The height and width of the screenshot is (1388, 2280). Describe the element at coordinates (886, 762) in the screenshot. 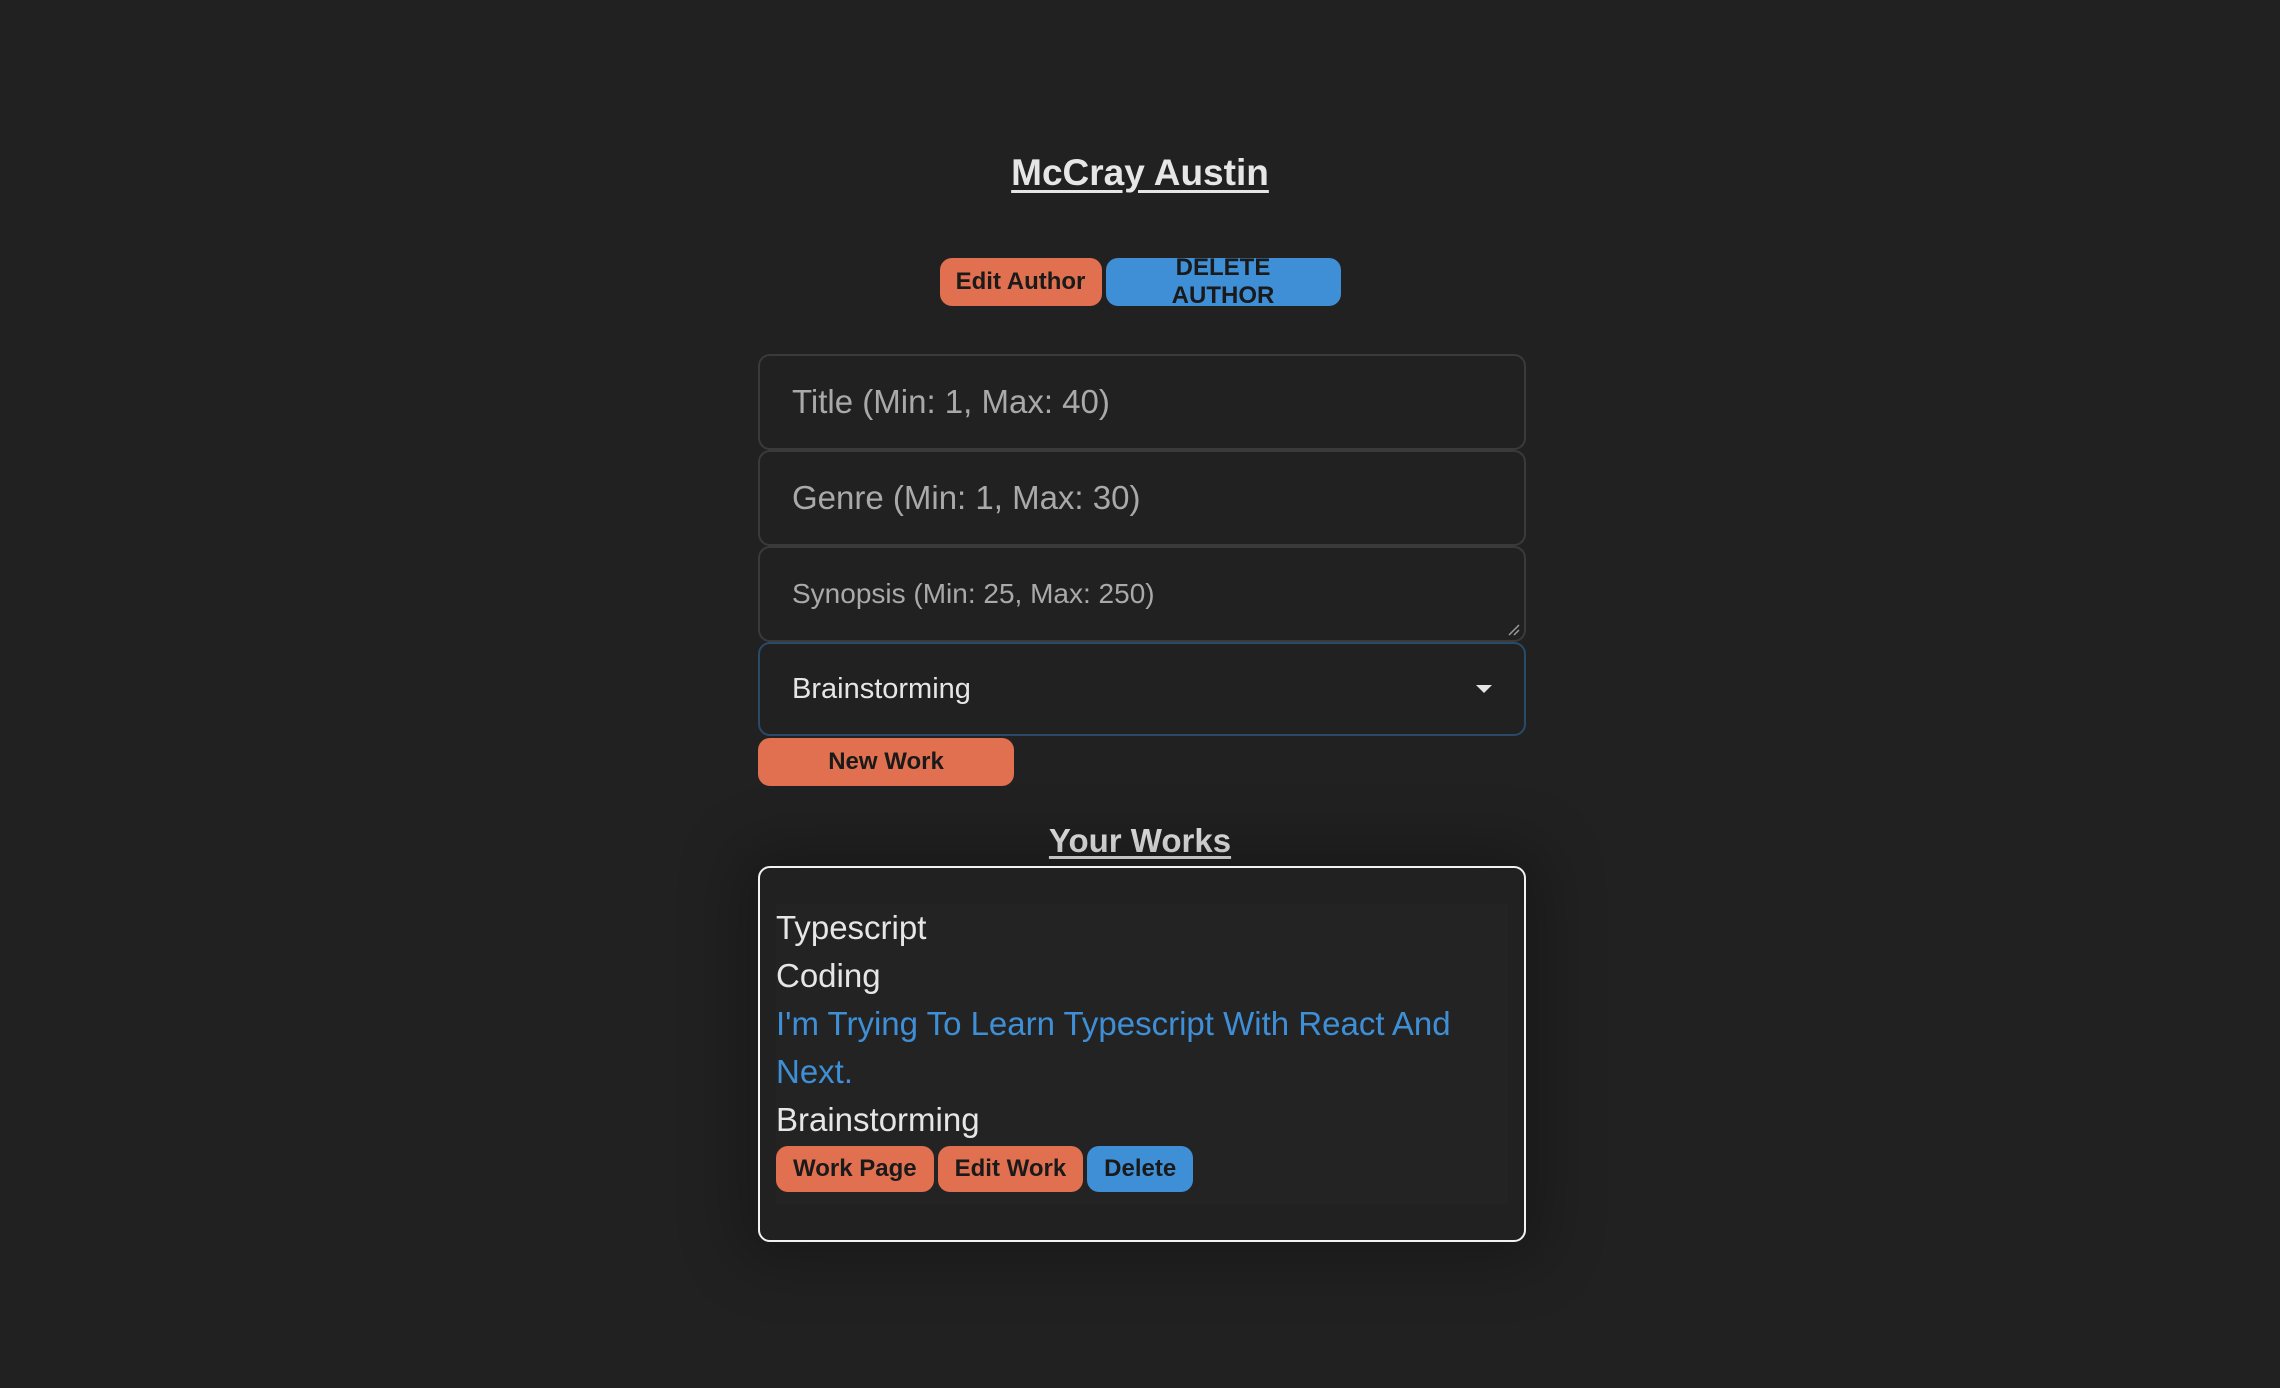

I see `new-work-button: New Work` at that location.